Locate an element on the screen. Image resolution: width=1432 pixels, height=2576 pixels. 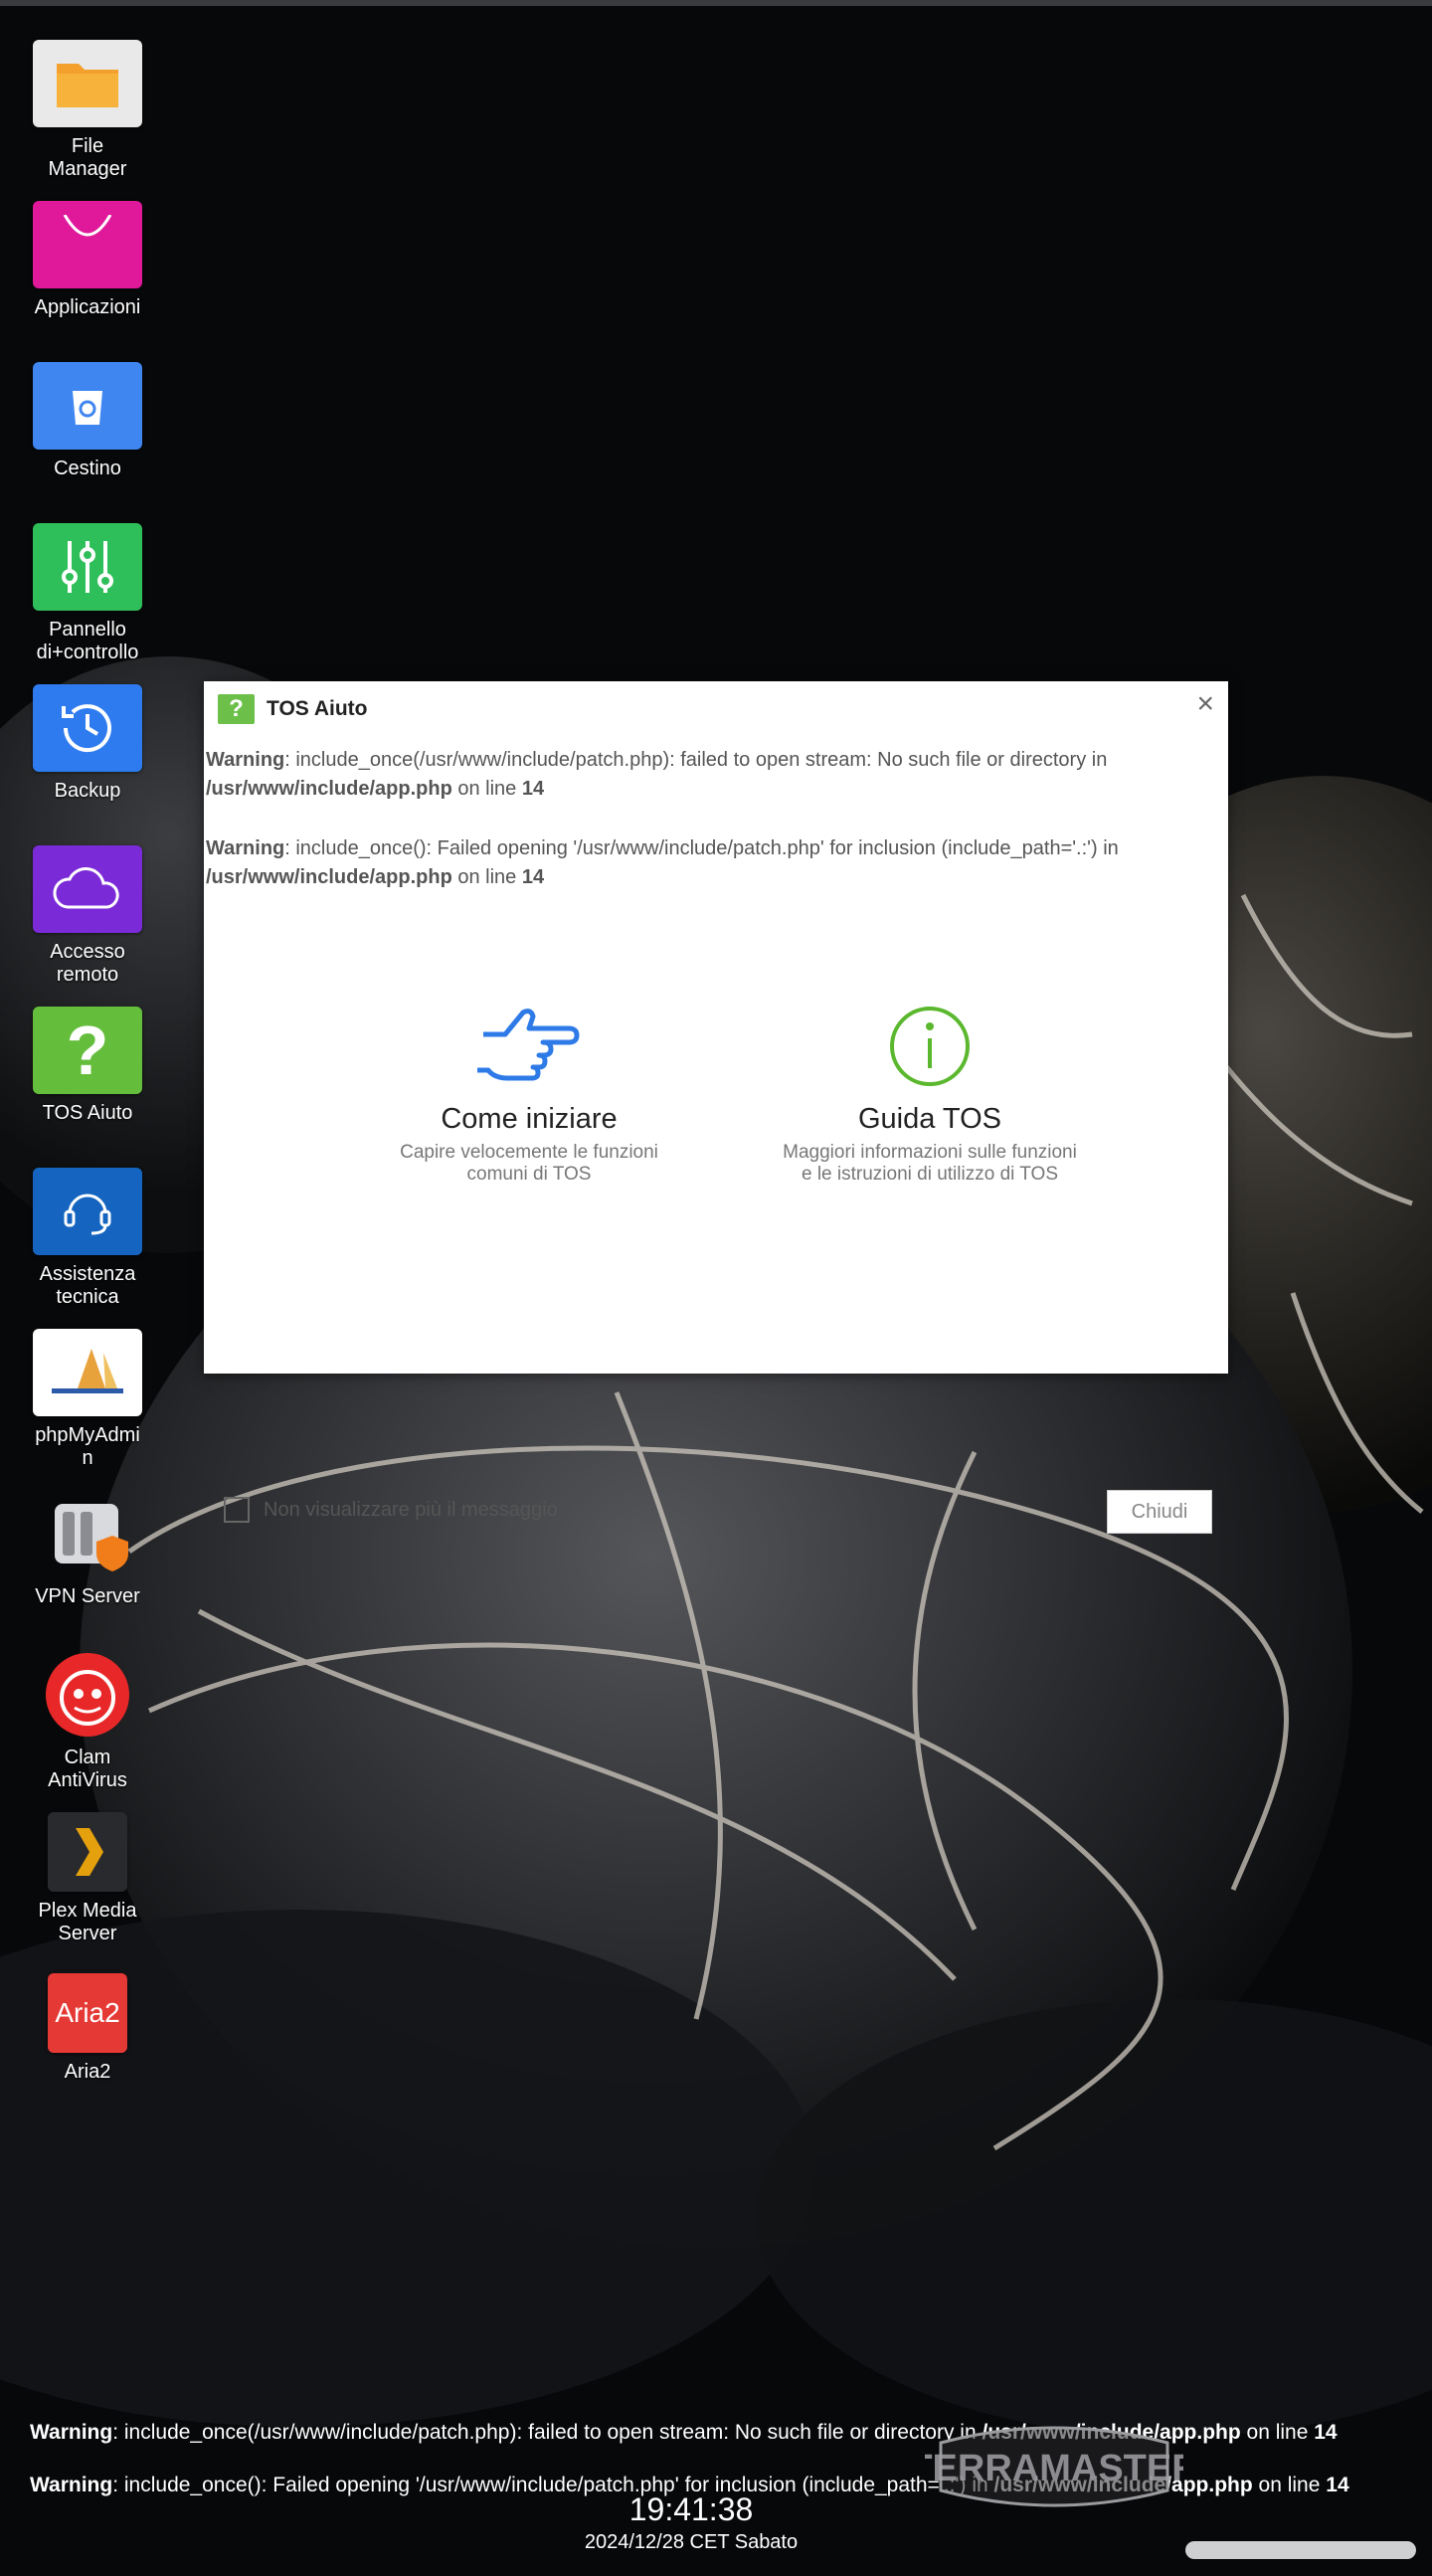
dont-show-again-label: Non visualizzare più il messaggio is located at coordinates (411, 1509).